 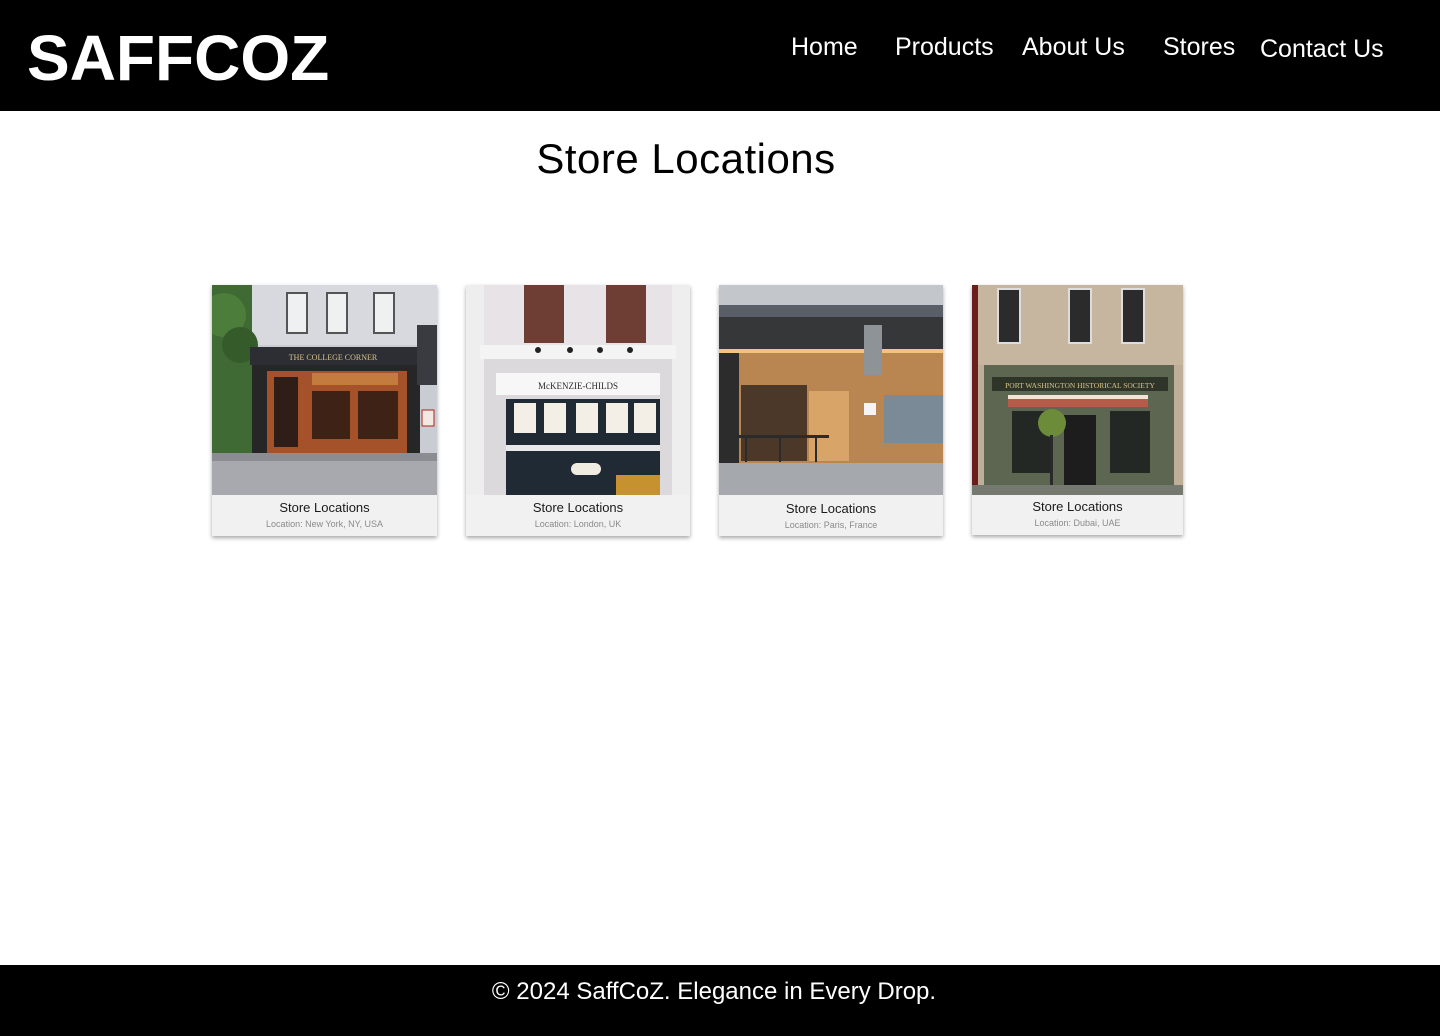 I want to click on nav-home-link: Home, so click(x=824, y=47).